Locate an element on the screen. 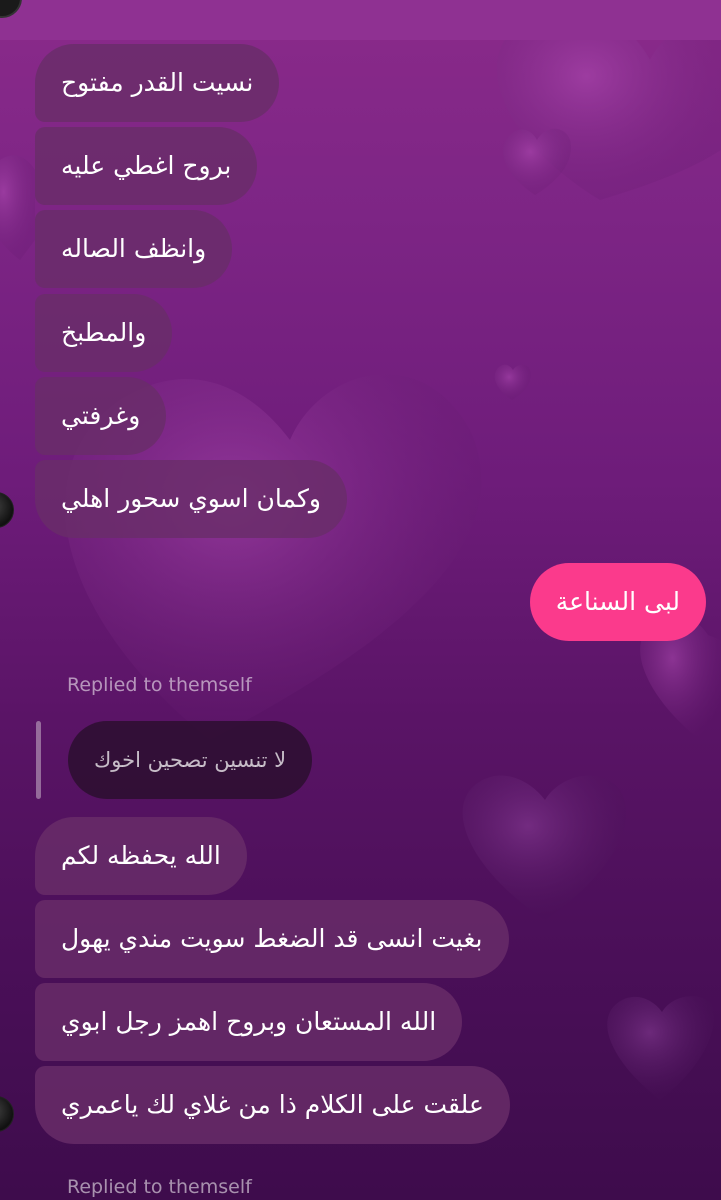 This screenshot has height=1200, width=721. message-bubble: وكمان اسوي سحور اهلي is located at coordinates (191, 499).